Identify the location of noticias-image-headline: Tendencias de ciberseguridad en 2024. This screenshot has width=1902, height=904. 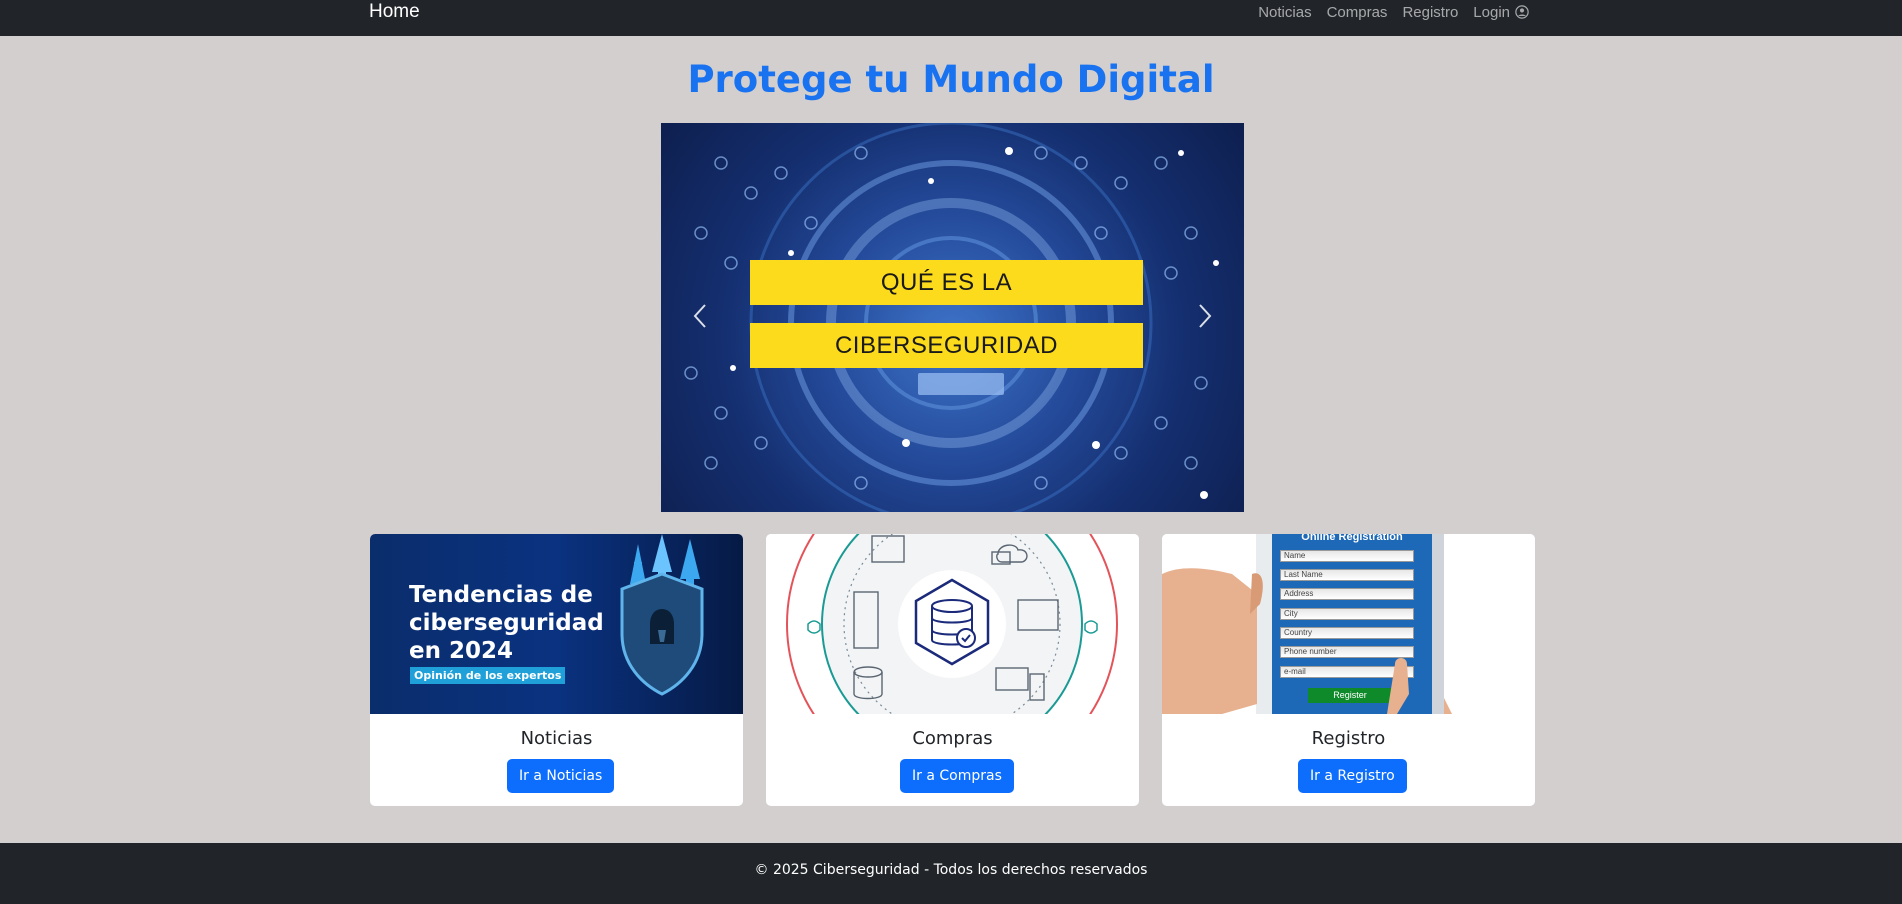
(506, 623).